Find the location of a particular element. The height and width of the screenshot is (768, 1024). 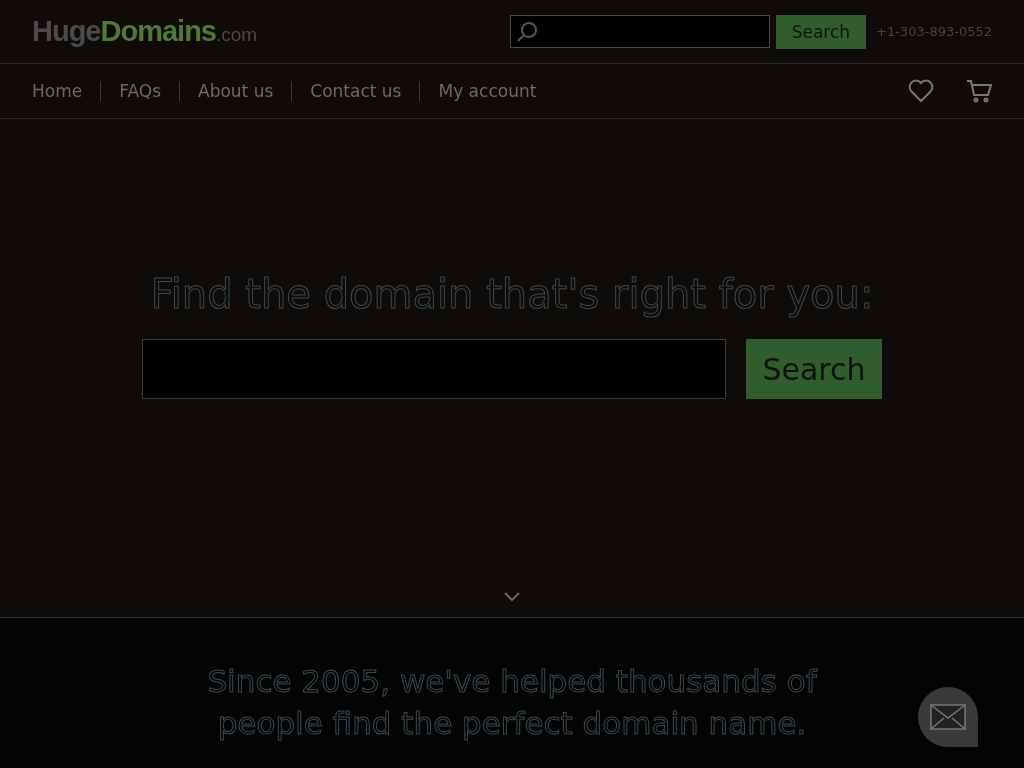

heart-icon is located at coordinates (921, 91).